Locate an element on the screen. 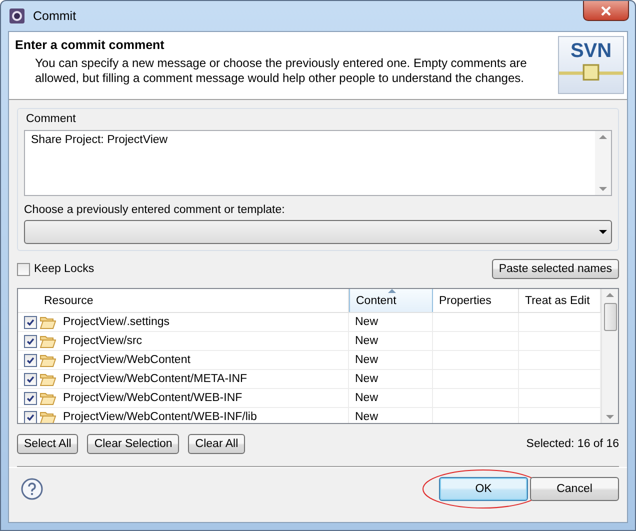 The image size is (636, 531). keep-locks-checkbox is located at coordinates (23, 269).